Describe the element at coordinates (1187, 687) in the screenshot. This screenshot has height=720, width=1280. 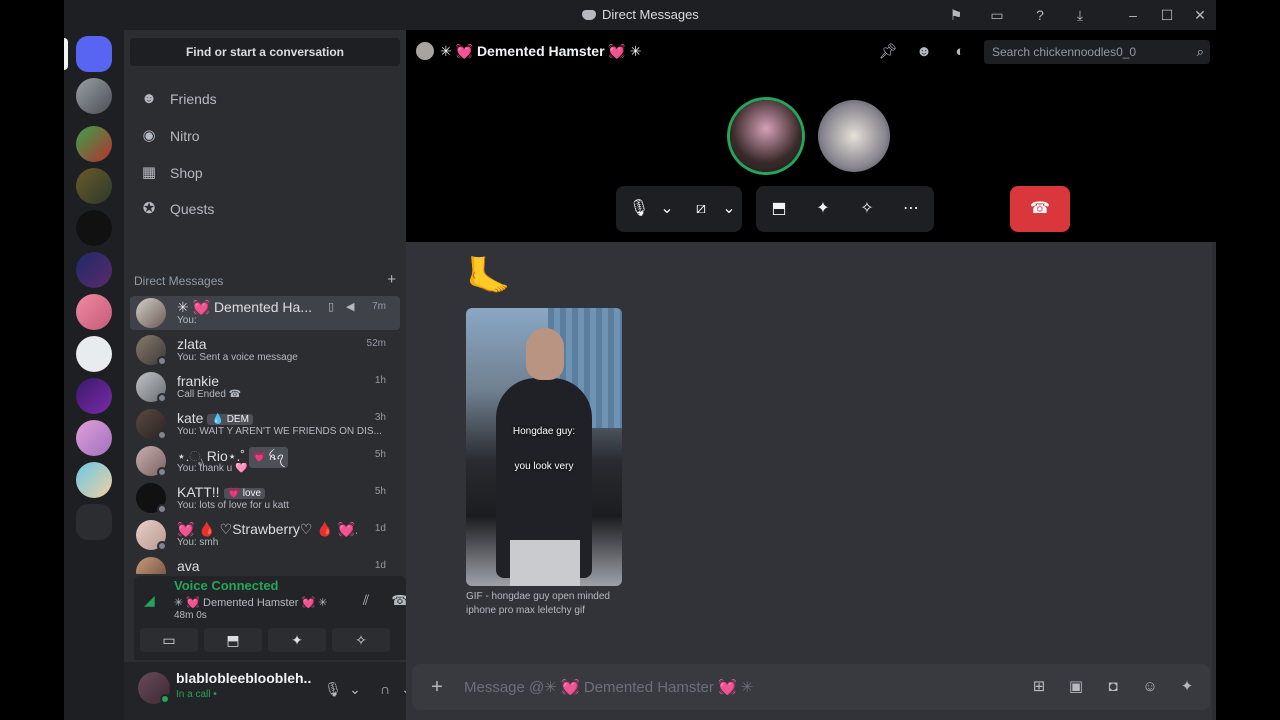
I see `apps-icon: ✦` at that location.